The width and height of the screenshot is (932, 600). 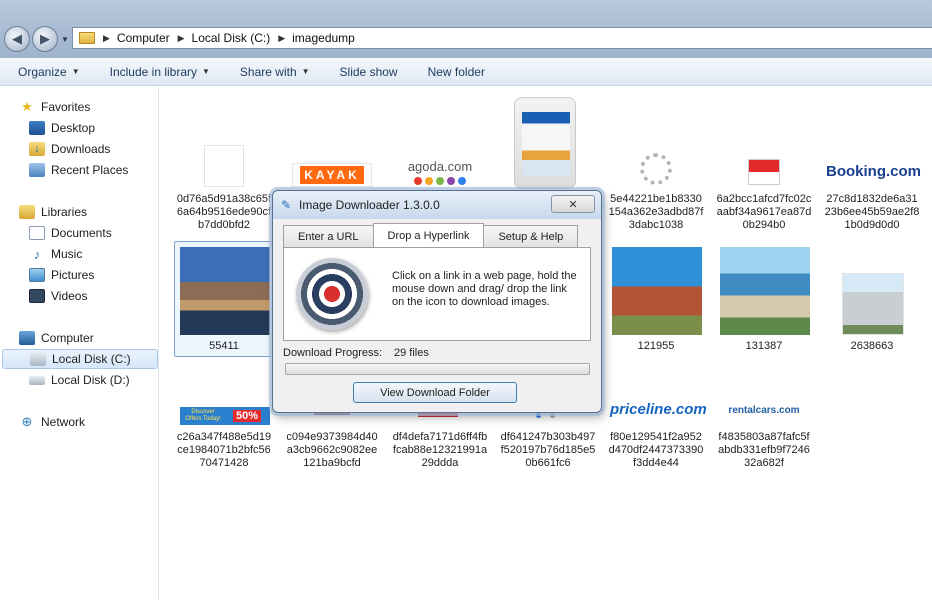 I want to click on nav-local-disk-c: Local Disk (C:), so click(x=80, y=359).